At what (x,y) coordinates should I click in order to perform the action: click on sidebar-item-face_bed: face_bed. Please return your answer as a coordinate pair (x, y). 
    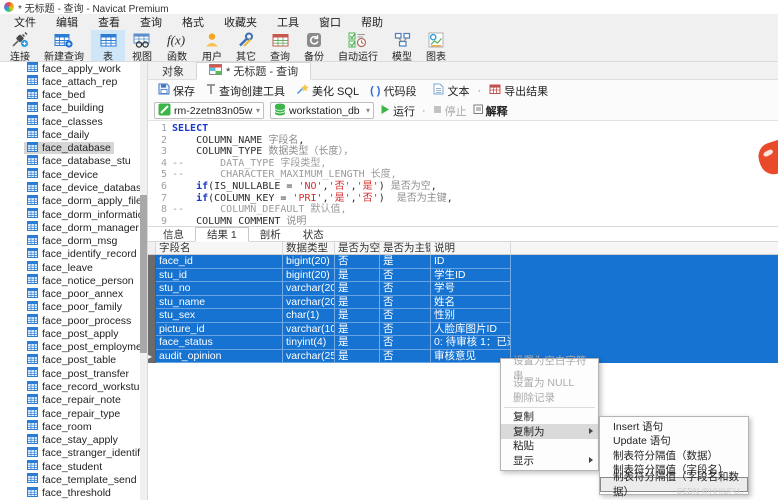
    Looking at the image, I should click on (70, 95).